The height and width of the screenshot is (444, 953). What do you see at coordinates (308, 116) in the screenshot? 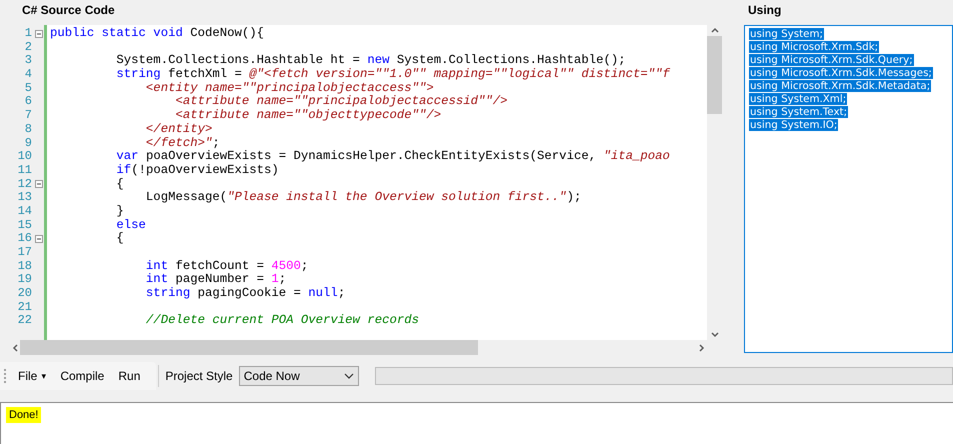
I see `code-line: <attribute name=""objecttypecode""/>` at bounding box center [308, 116].